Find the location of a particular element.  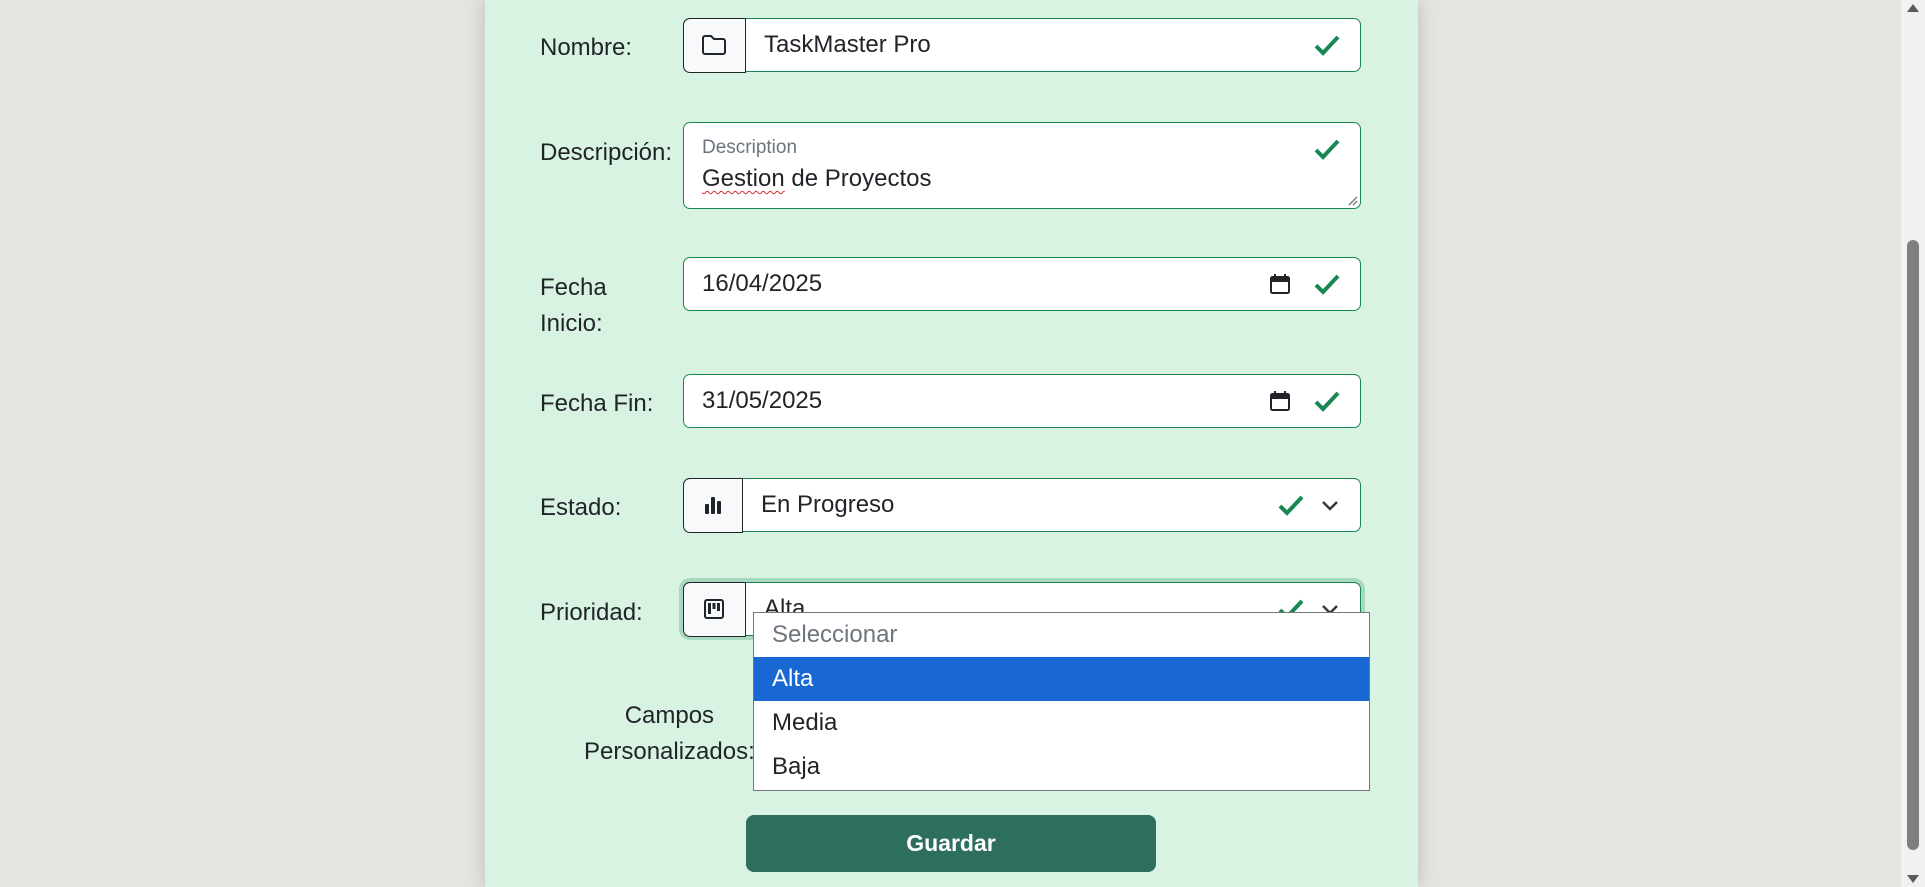

resize-handle-icon is located at coordinates (1352, 200).